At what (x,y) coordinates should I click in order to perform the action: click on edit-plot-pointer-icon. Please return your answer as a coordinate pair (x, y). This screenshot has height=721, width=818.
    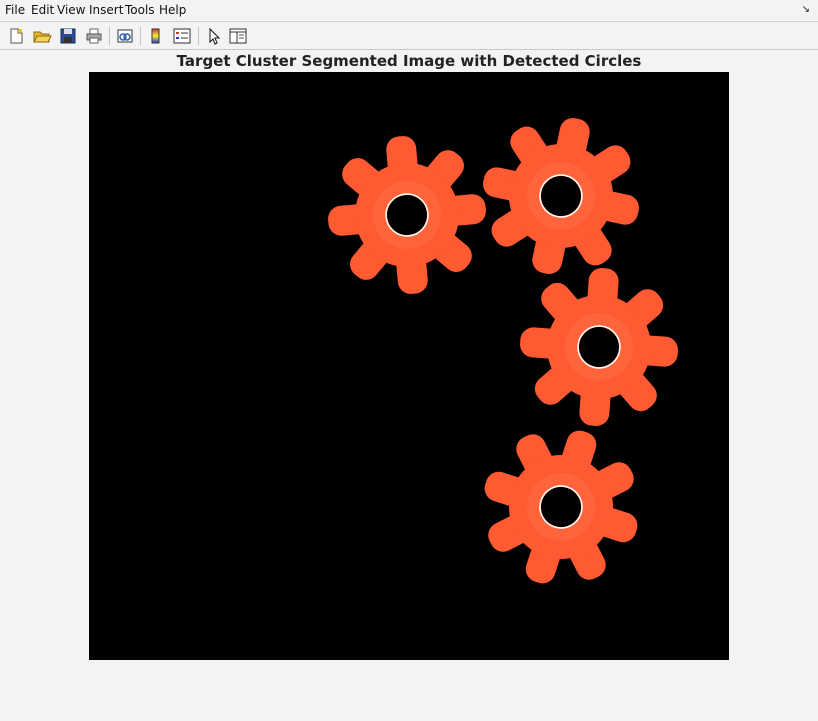
    Looking at the image, I should click on (214, 36).